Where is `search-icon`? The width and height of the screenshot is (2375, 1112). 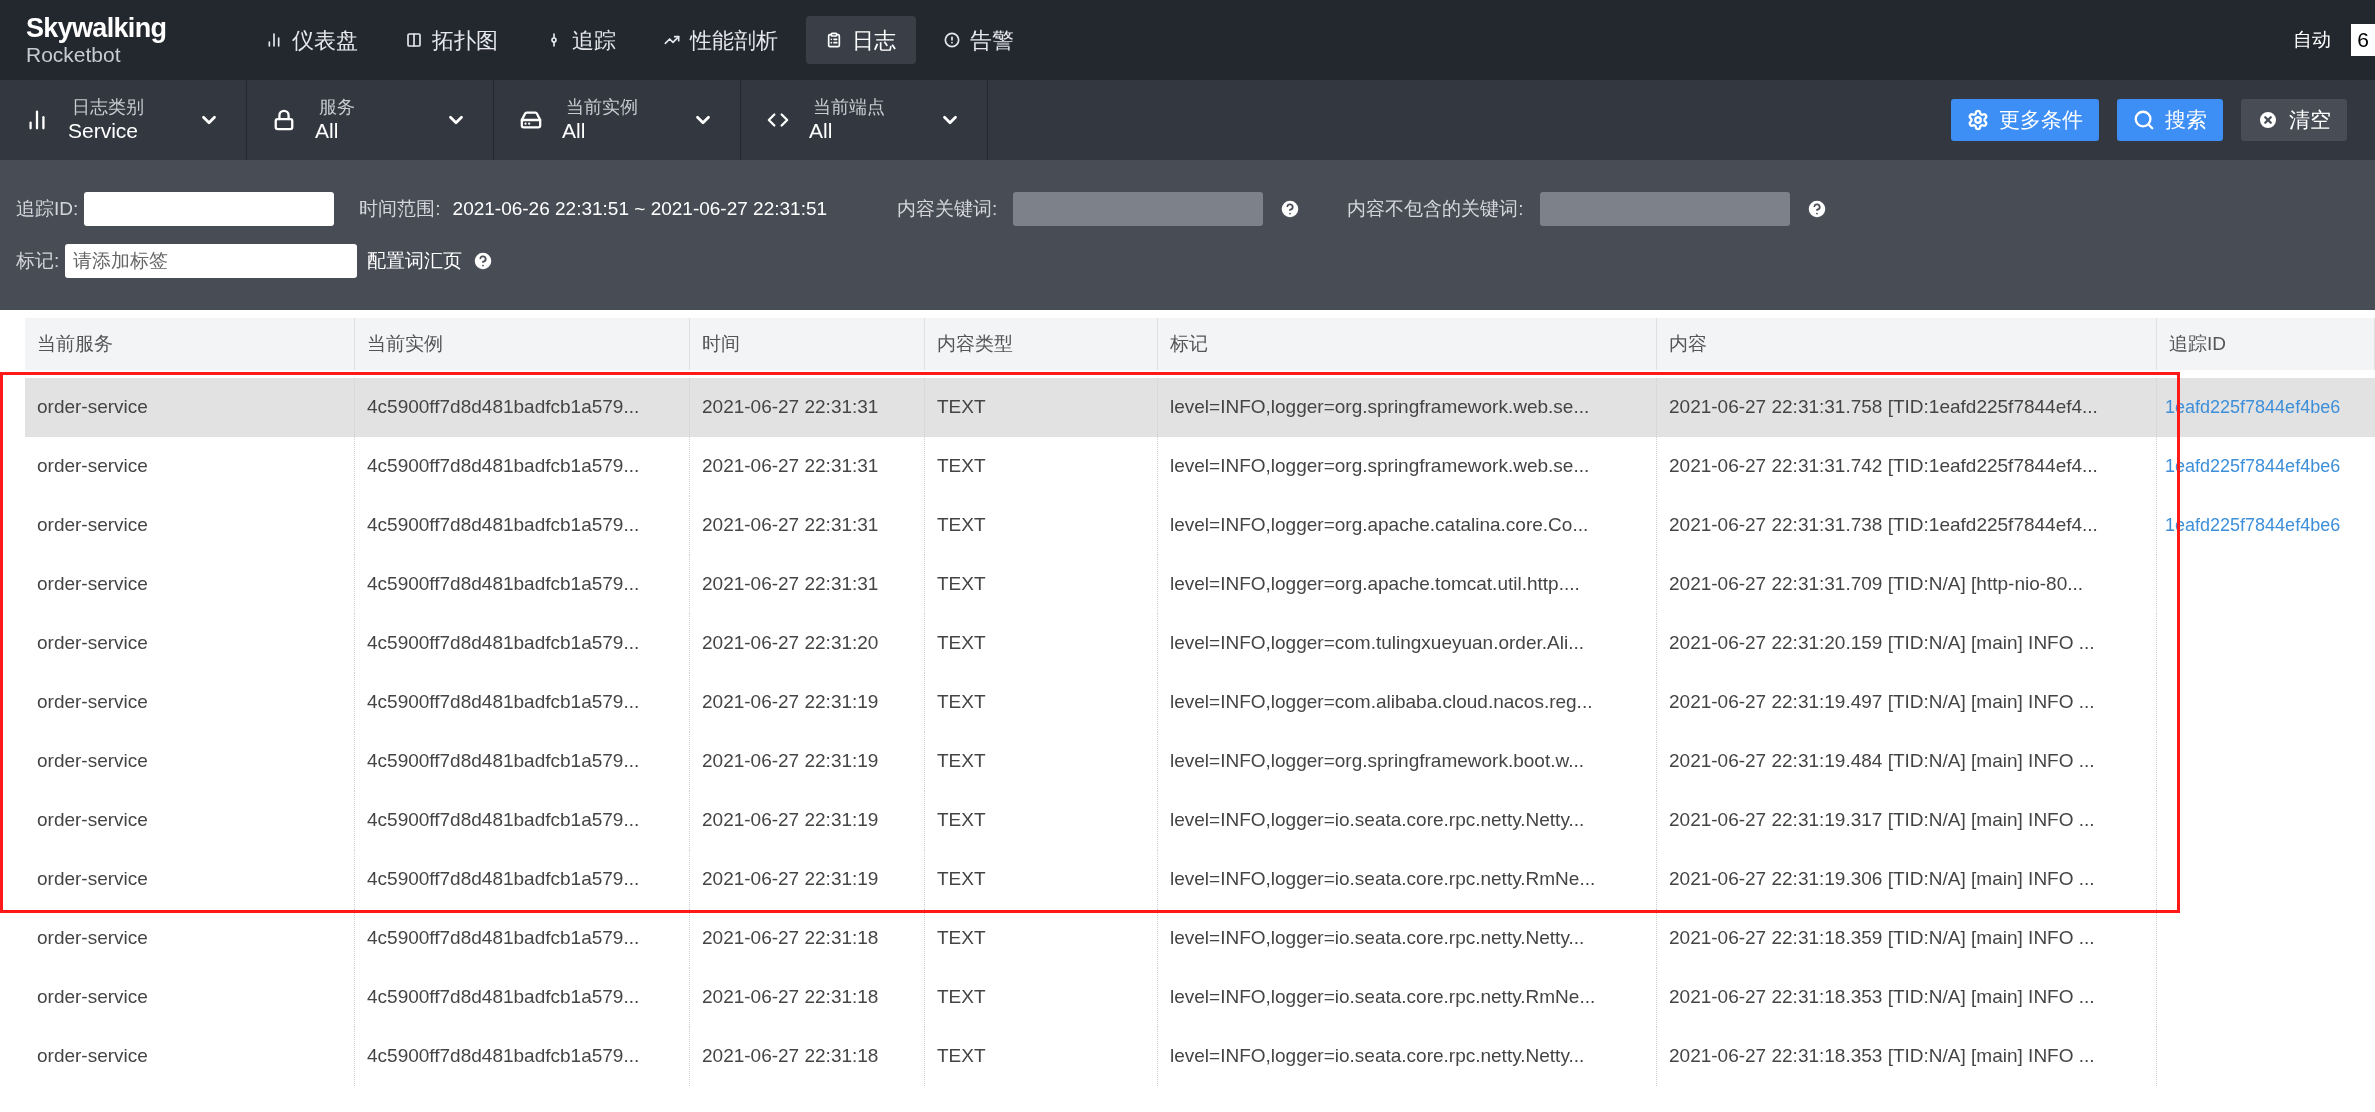 search-icon is located at coordinates (2144, 120).